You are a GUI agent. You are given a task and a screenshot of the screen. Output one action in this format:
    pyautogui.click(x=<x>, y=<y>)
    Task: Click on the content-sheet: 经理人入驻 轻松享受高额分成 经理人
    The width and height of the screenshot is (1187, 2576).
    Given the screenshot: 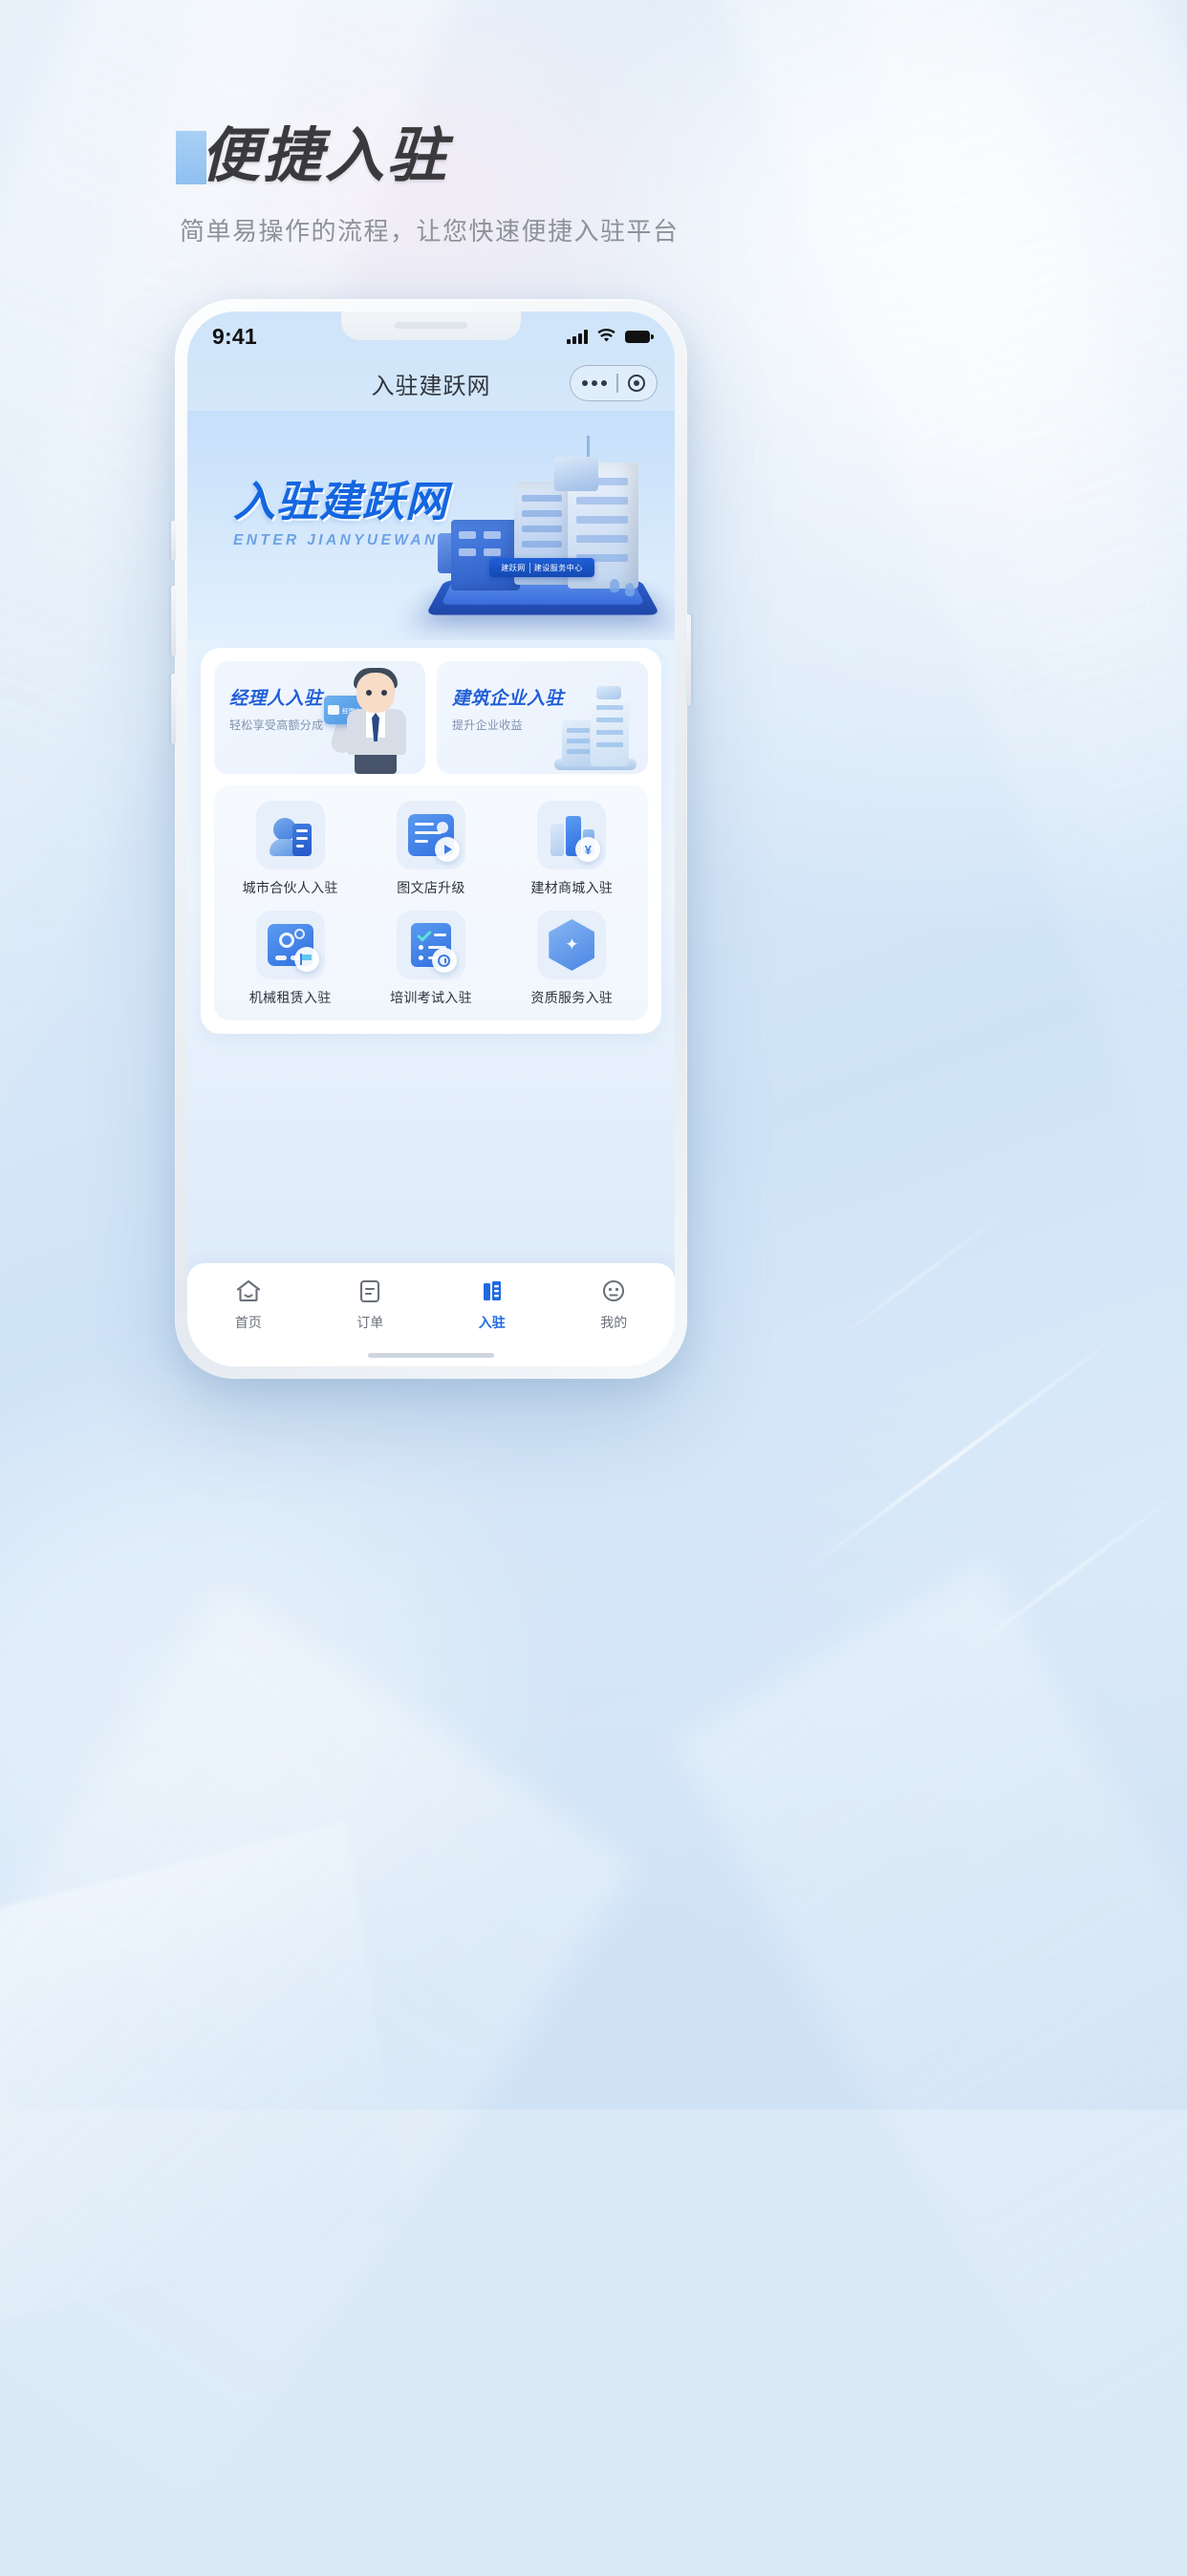 What is the action you would take?
    pyautogui.click(x=431, y=841)
    